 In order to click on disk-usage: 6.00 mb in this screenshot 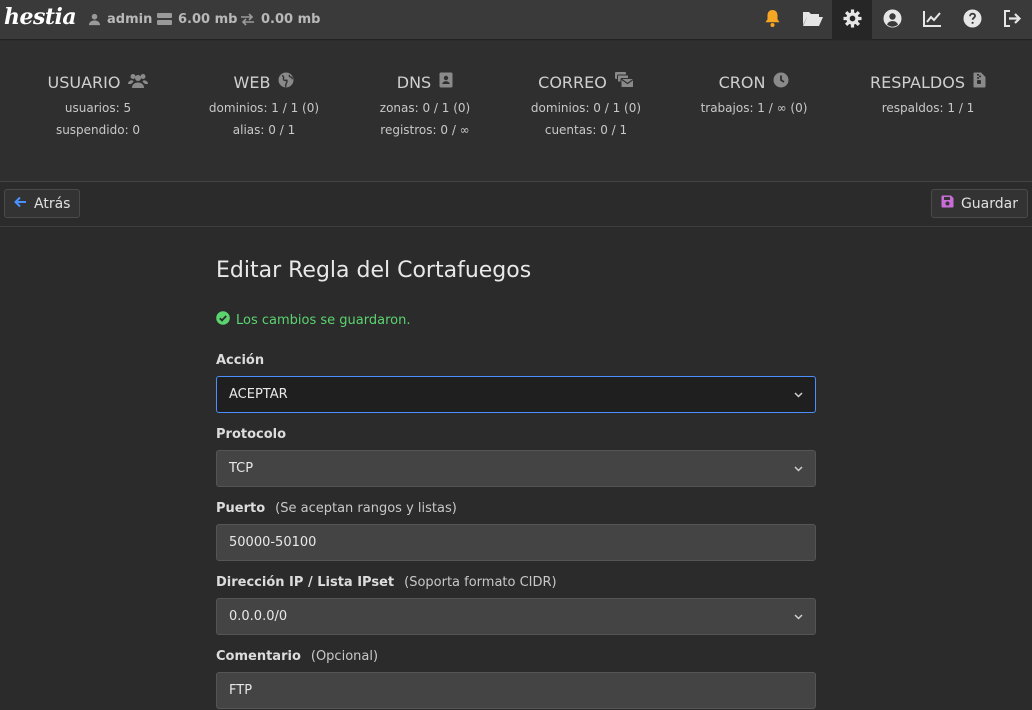, I will do `click(197, 19)`.